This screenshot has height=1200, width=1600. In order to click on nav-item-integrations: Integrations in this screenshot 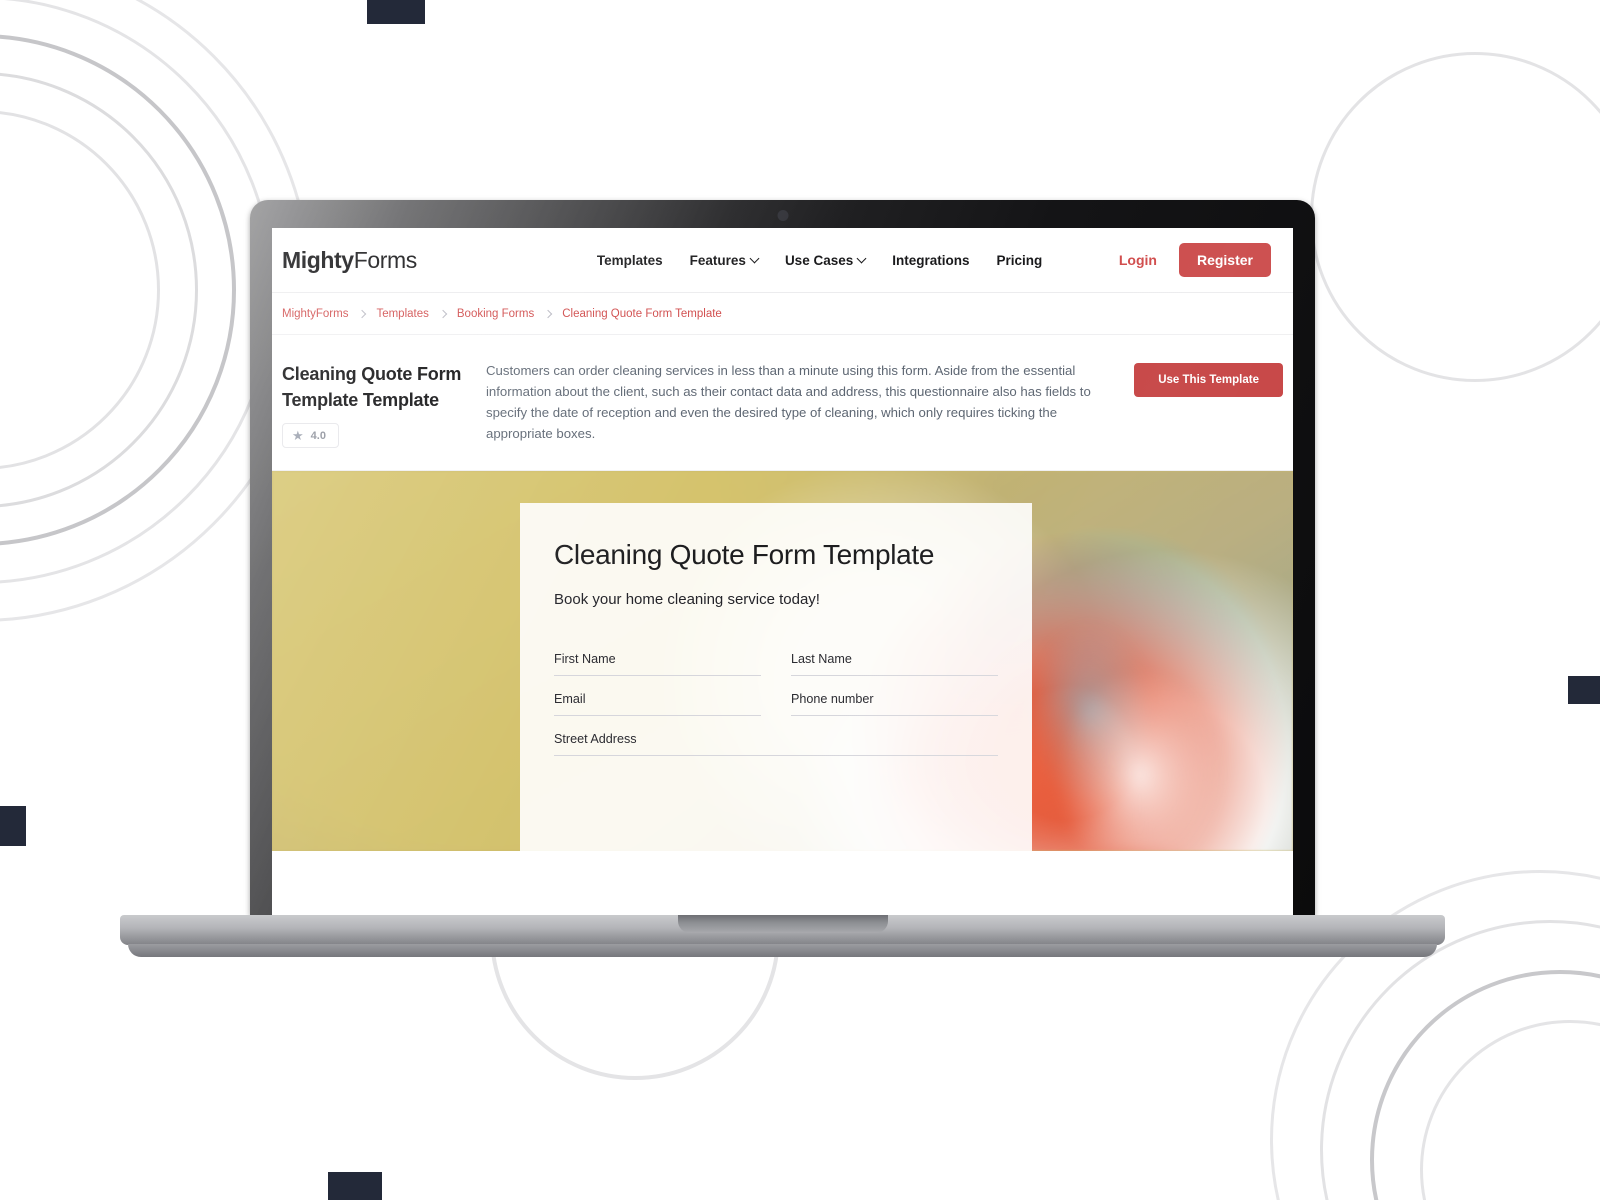, I will do `click(930, 260)`.